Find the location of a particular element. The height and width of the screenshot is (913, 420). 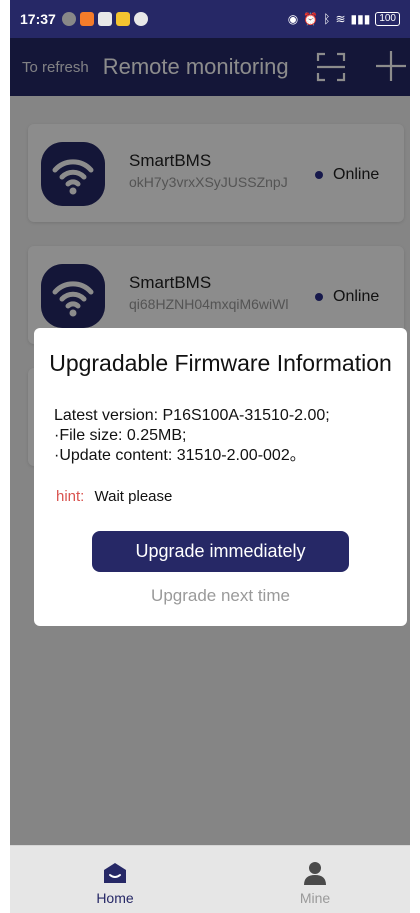

nav-home-label: Home is located at coordinates (115, 898).